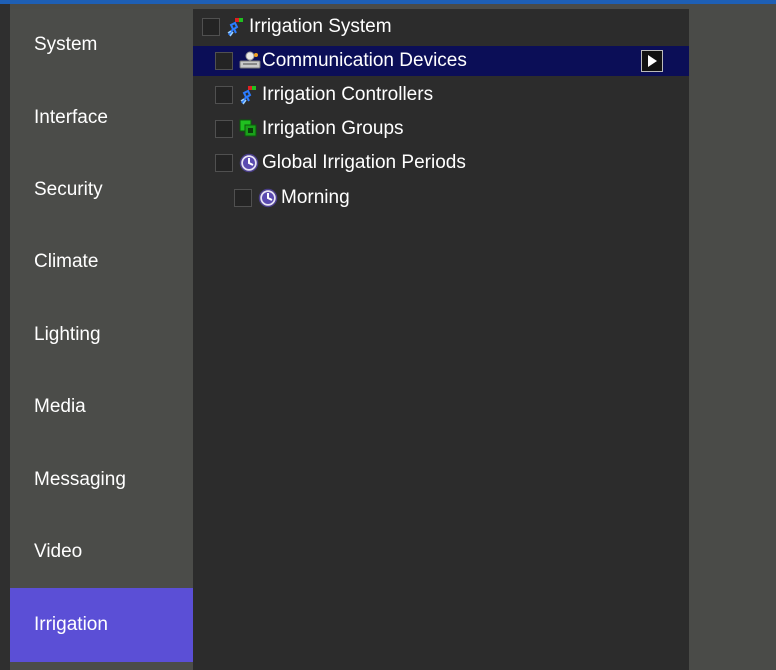  What do you see at coordinates (60, 407) in the screenshot?
I see `sidebar-item-label: Media` at bounding box center [60, 407].